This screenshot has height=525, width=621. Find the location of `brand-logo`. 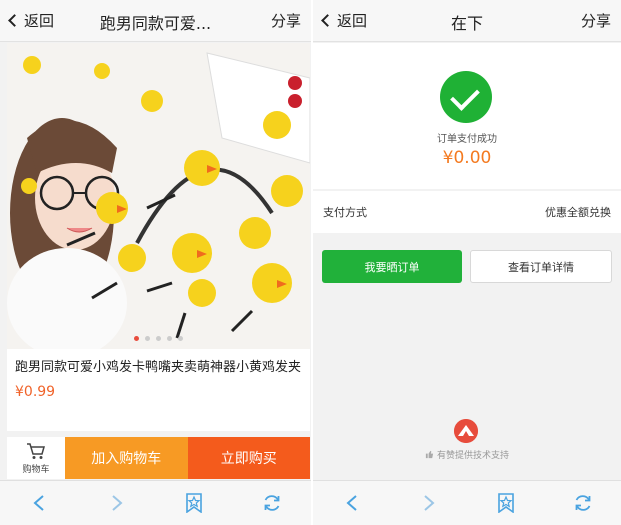

brand-logo is located at coordinates (466, 431).